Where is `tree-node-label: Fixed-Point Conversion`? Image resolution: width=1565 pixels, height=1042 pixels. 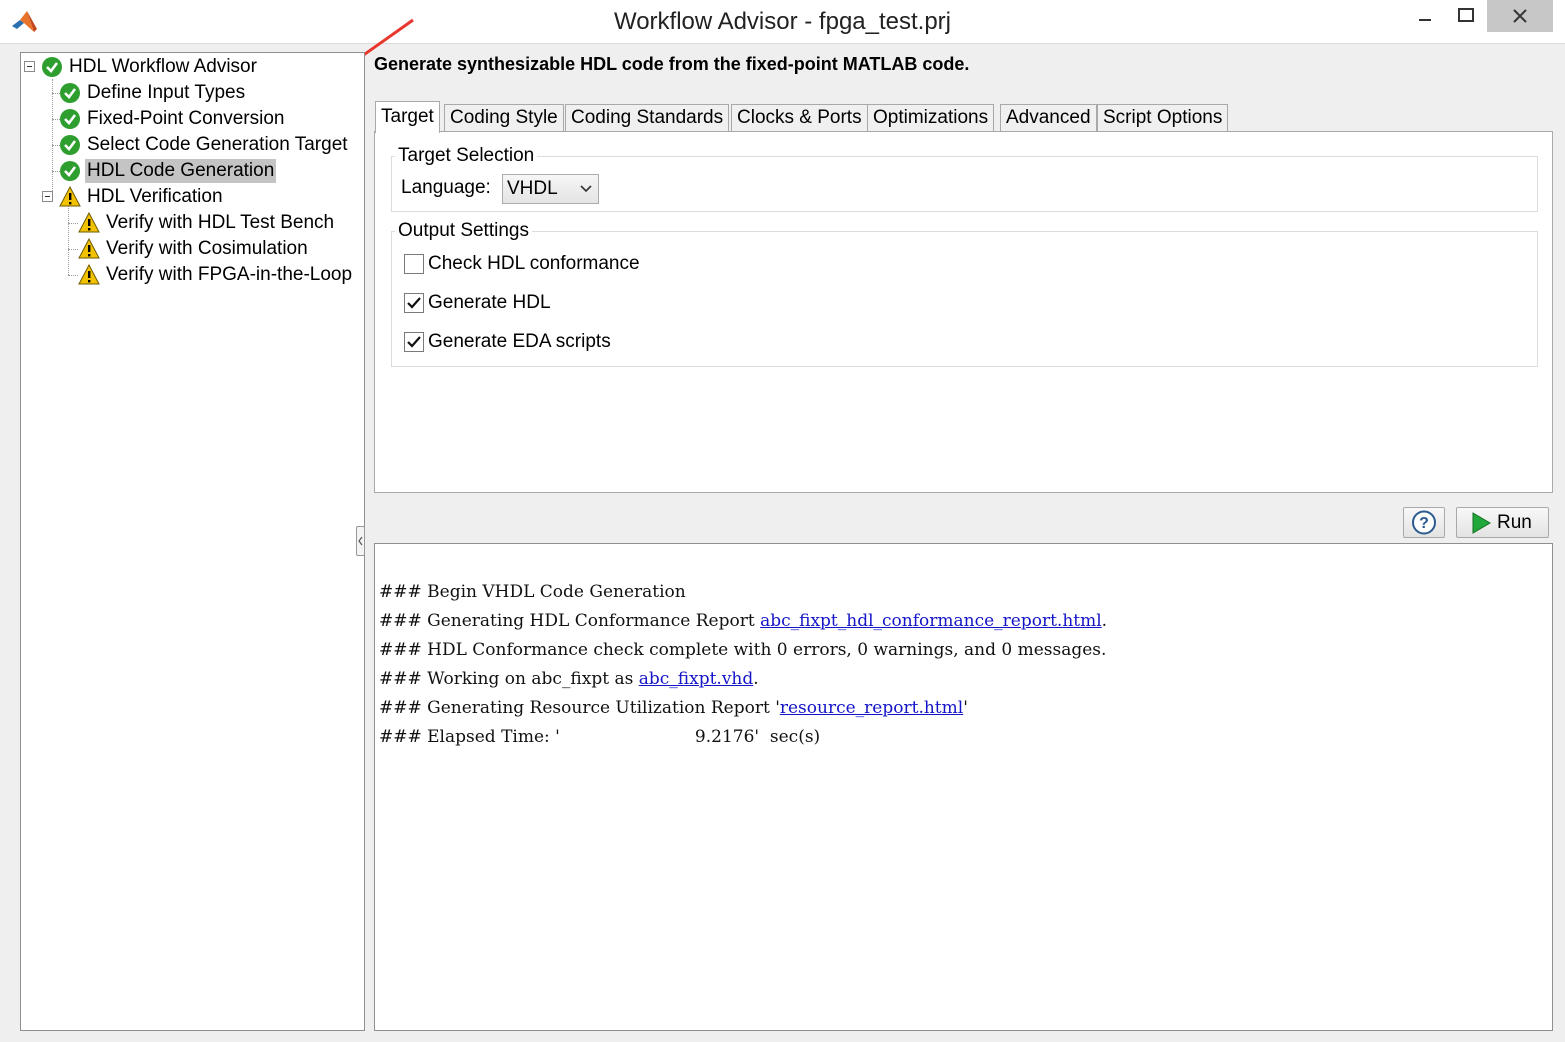 tree-node-label: Fixed-Point Conversion is located at coordinates (186, 118).